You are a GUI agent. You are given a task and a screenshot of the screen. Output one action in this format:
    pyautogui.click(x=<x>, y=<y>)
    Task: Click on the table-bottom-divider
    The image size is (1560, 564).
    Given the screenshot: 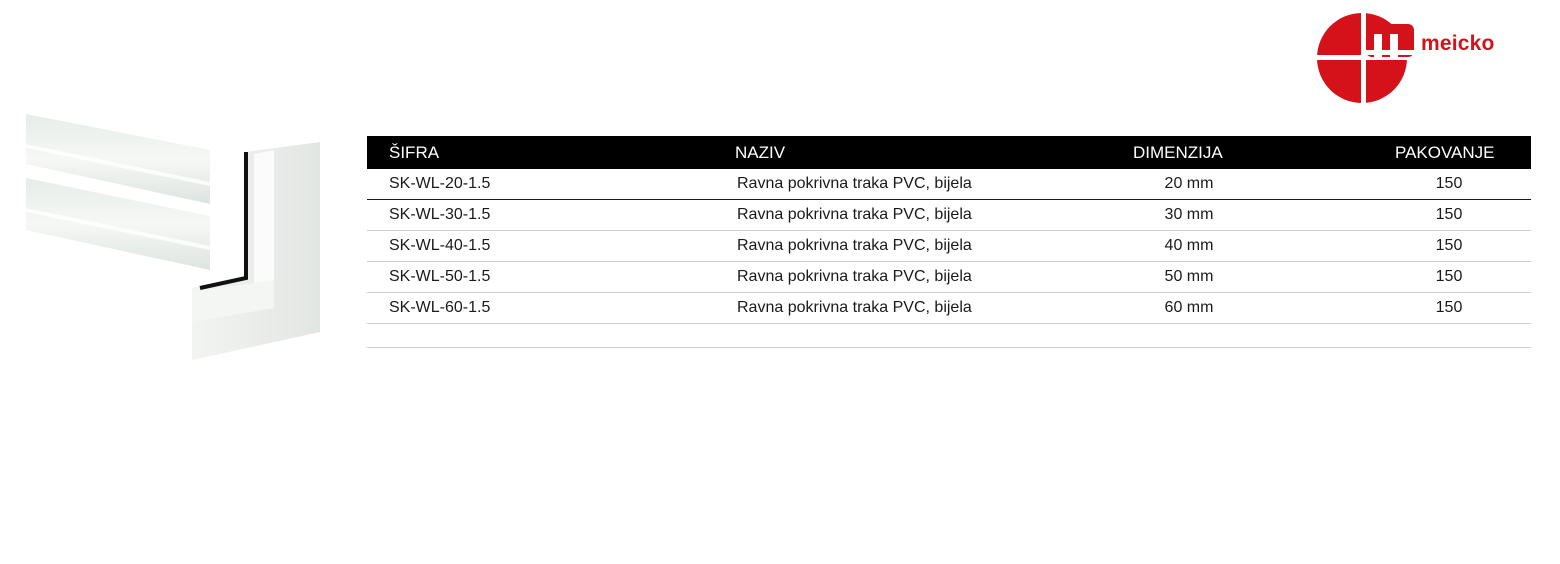 What is the action you would take?
    pyautogui.click(x=949, y=347)
    